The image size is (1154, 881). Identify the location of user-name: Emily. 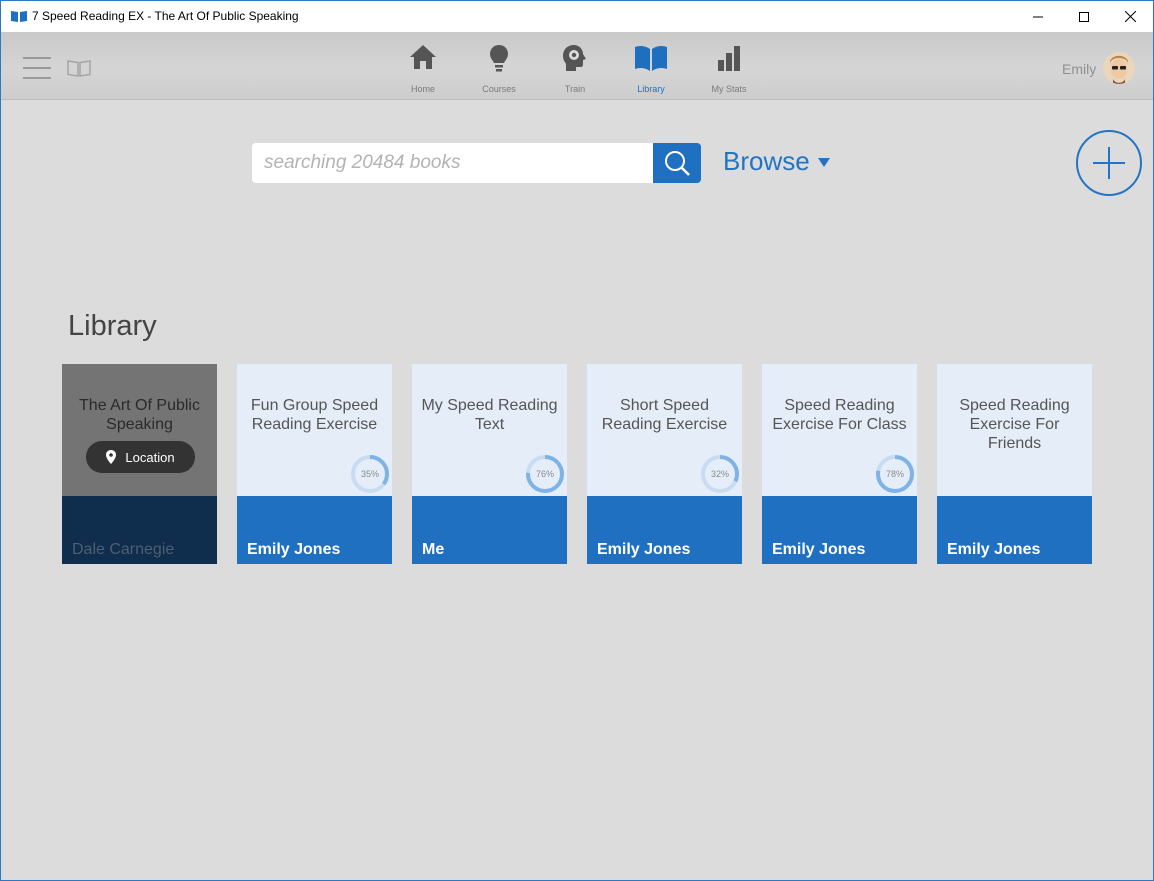
(1079, 69).